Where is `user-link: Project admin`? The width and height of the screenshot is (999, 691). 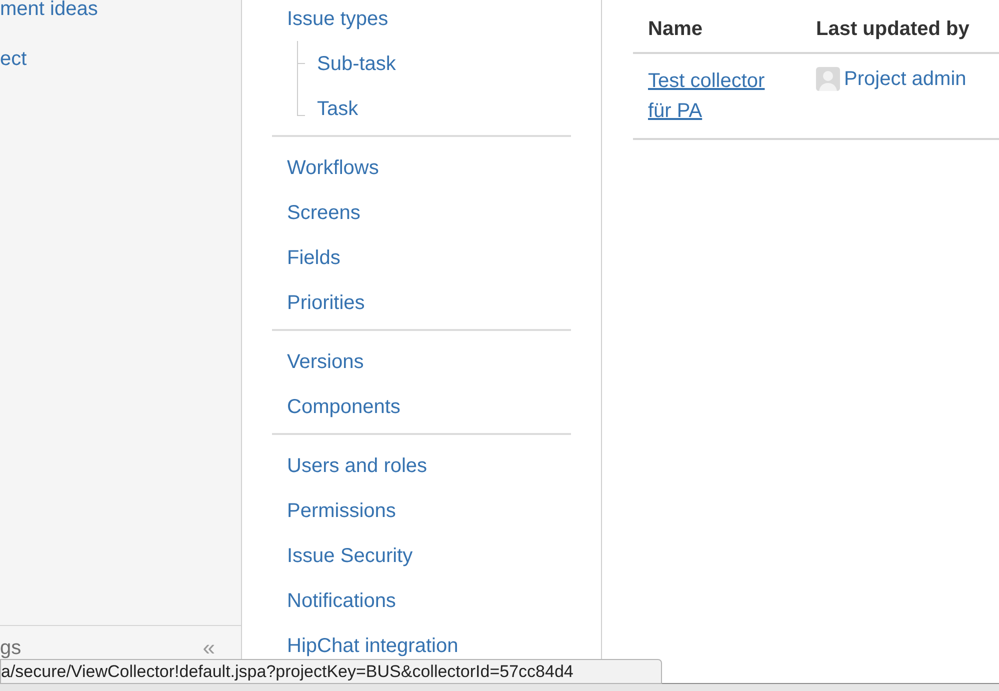
user-link: Project admin is located at coordinates (905, 79).